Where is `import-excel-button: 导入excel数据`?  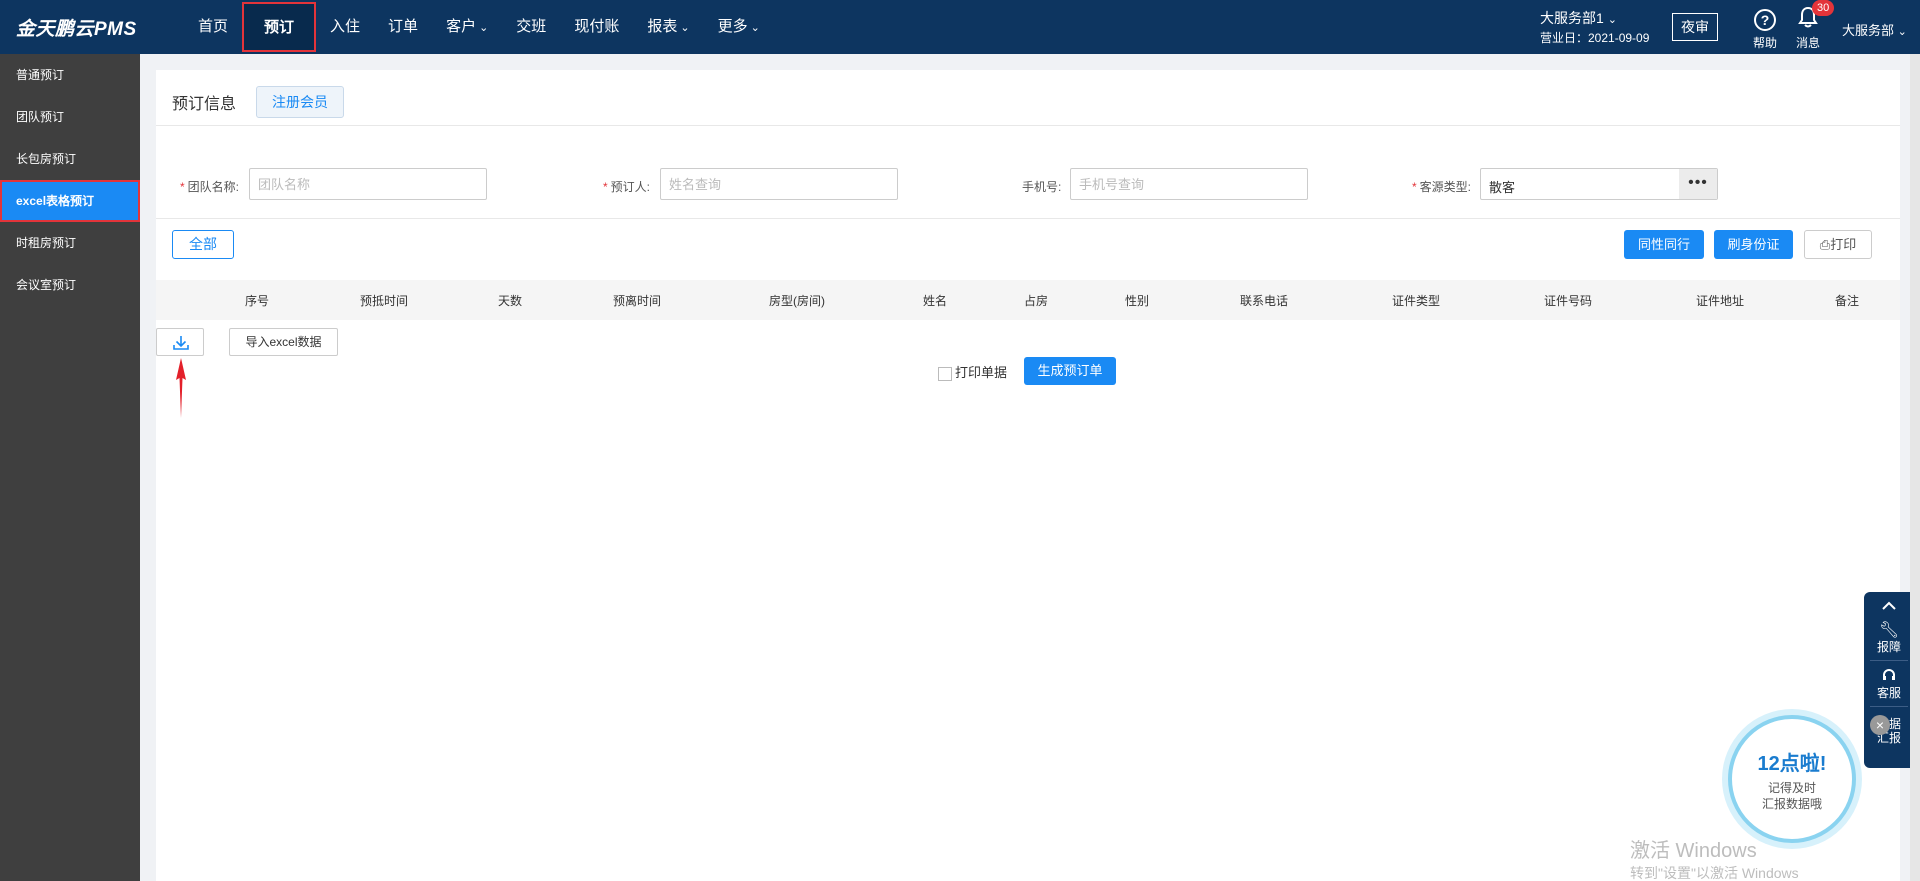 import-excel-button: 导入excel数据 is located at coordinates (283, 342).